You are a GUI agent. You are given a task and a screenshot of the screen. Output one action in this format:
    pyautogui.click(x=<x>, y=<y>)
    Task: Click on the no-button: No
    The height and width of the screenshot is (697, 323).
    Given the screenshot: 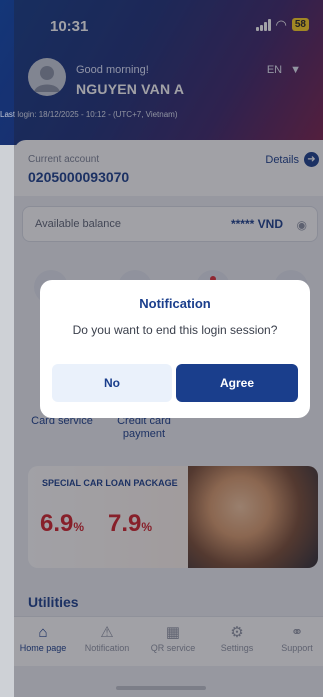 What is the action you would take?
    pyautogui.click(x=112, y=383)
    